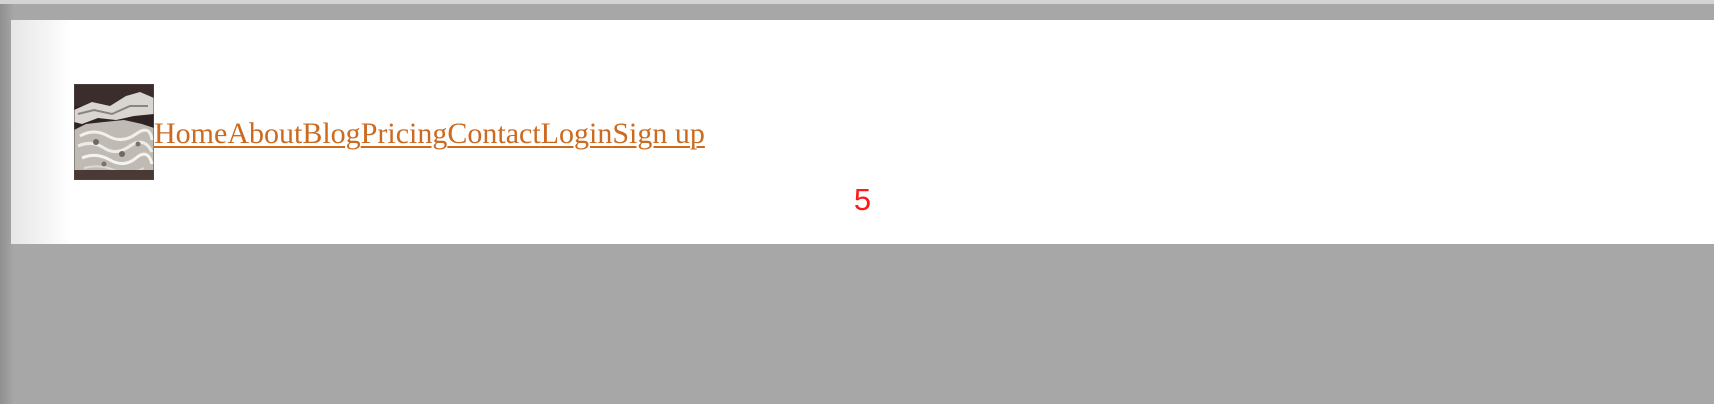 This screenshot has height=404, width=1714. I want to click on nav-link-blog: Blog, so click(331, 134).